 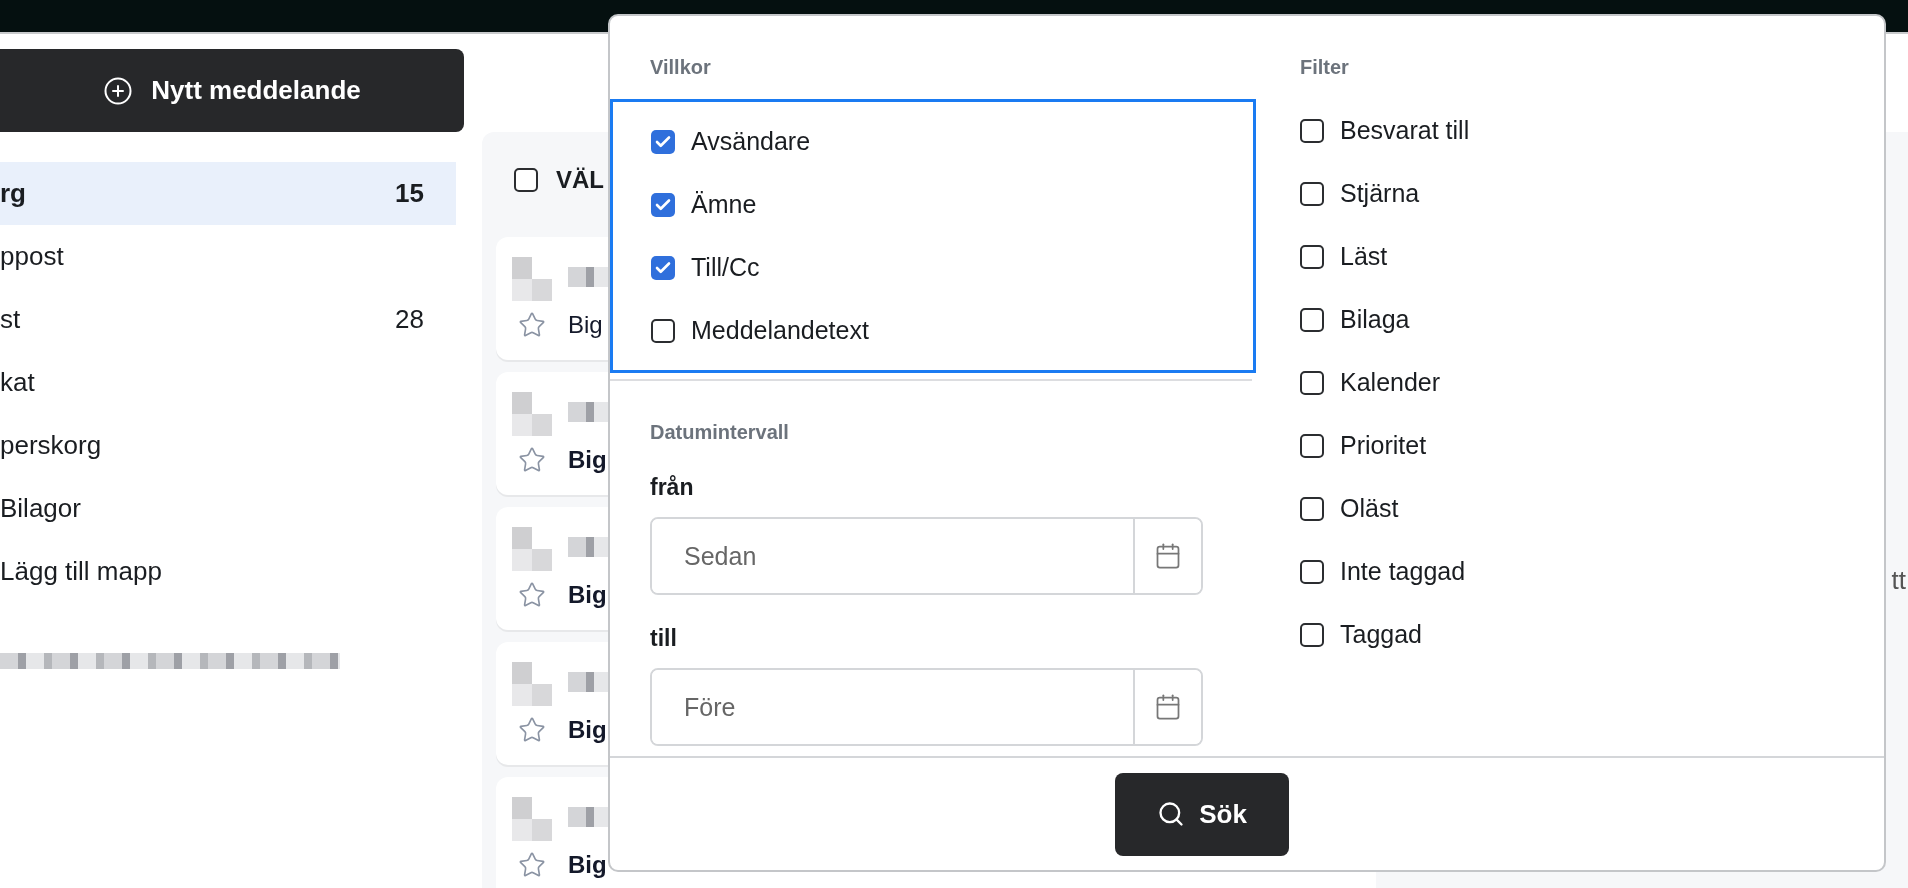 I want to click on new-message-button: Nytt meddelande, so click(x=232, y=90).